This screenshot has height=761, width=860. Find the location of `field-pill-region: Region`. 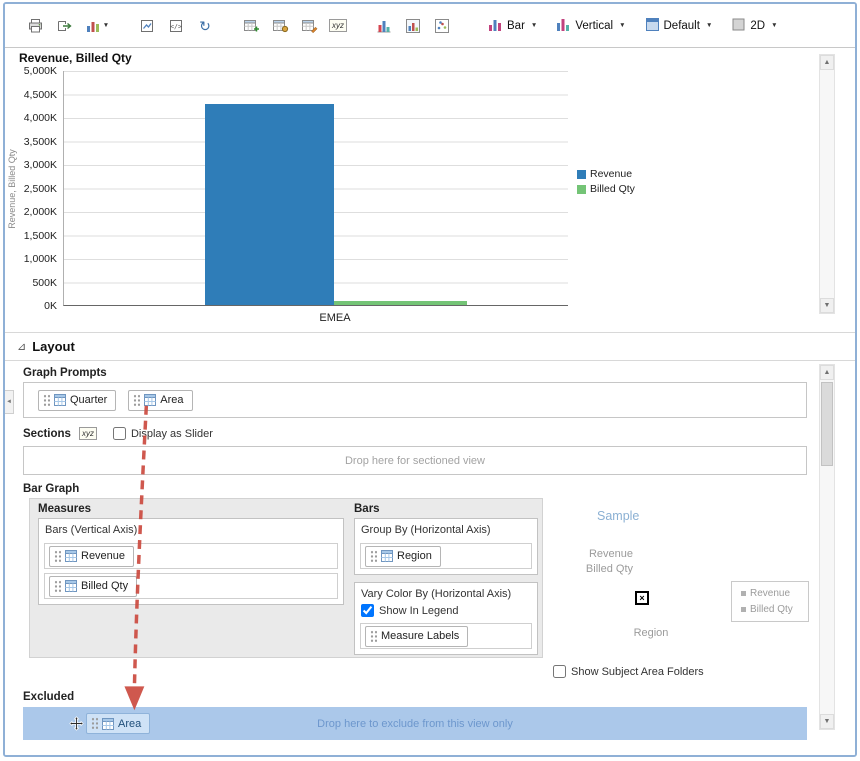

field-pill-region: Region is located at coordinates (403, 556).